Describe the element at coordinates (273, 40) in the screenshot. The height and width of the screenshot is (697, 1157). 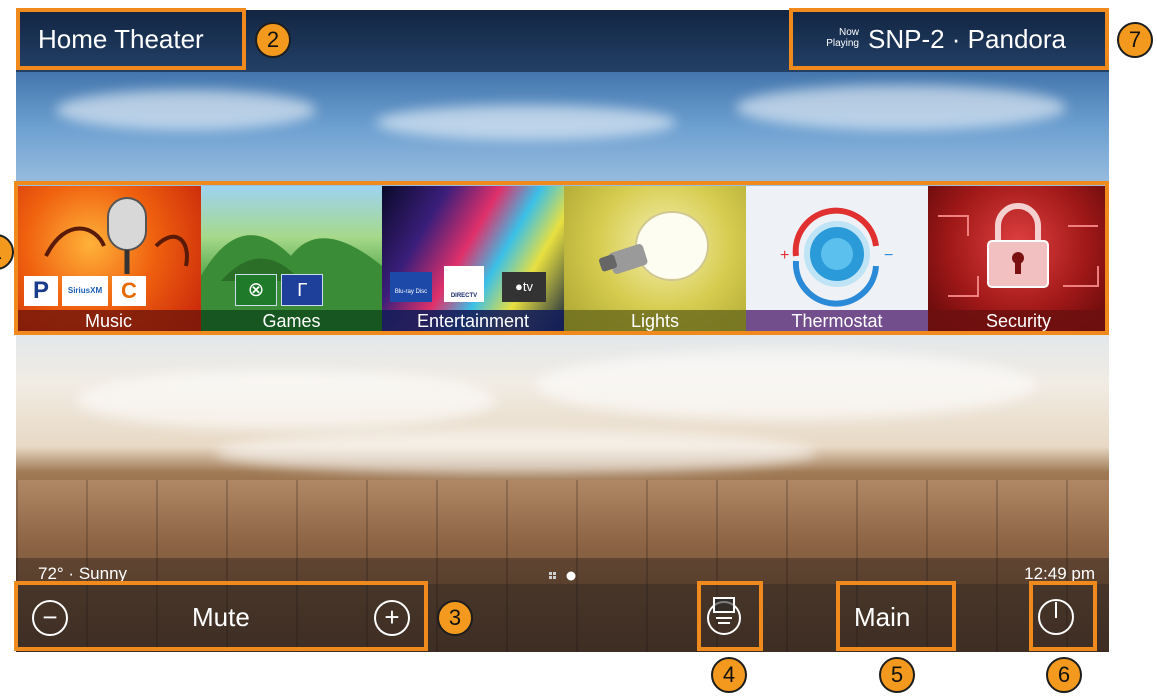
I see `callout-badge-2: 2` at that location.